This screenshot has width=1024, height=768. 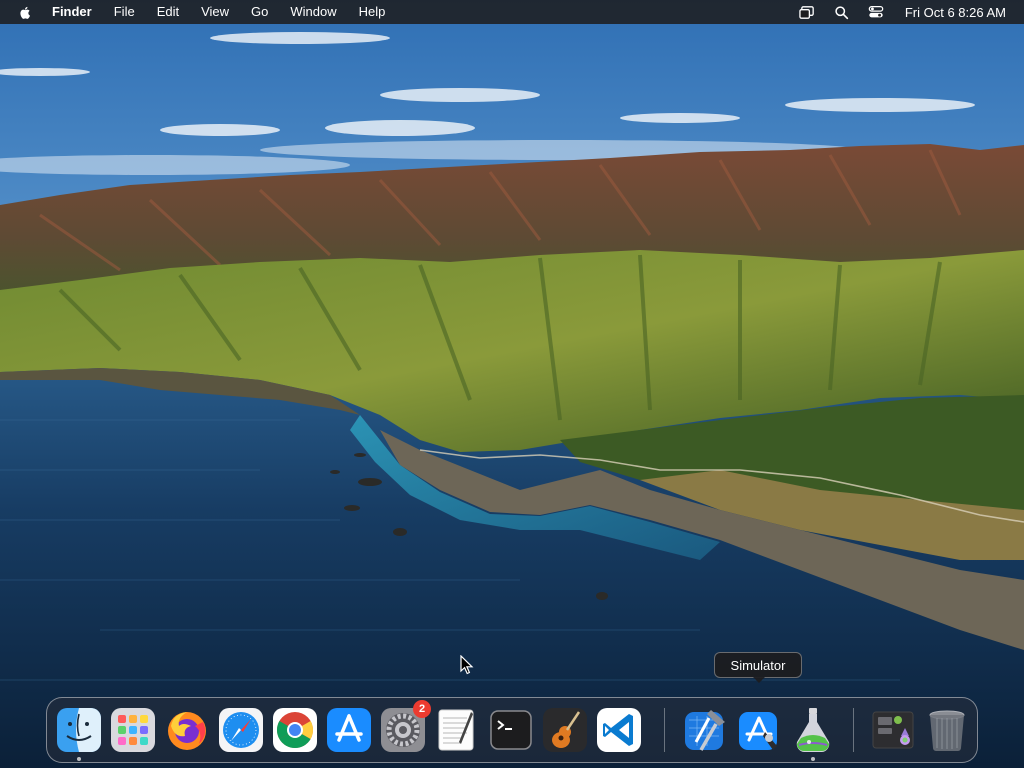 What do you see at coordinates (467, 665) in the screenshot?
I see `mouse-pointer-icon` at bounding box center [467, 665].